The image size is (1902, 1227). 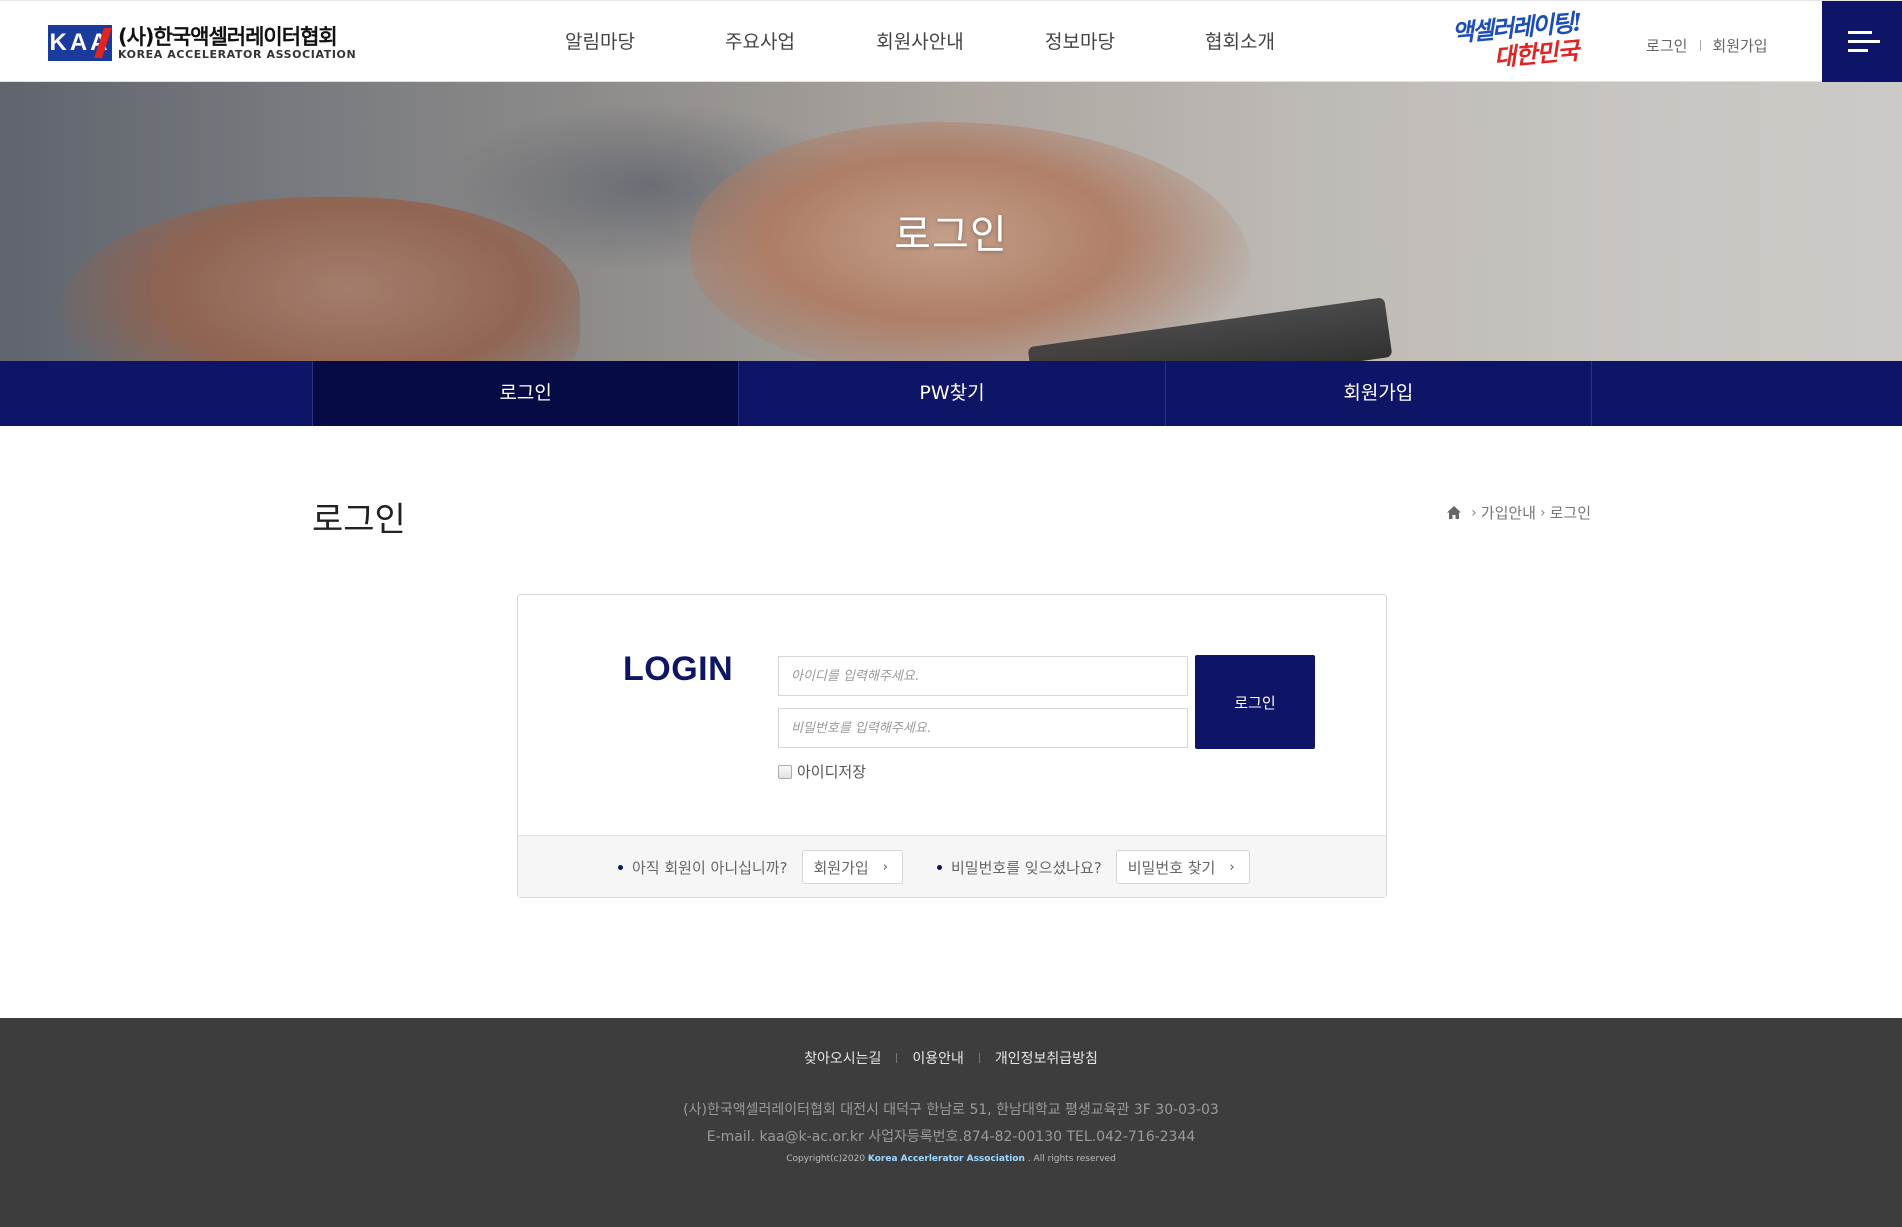 I want to click on util-separator, so click(x=1701, y=45).